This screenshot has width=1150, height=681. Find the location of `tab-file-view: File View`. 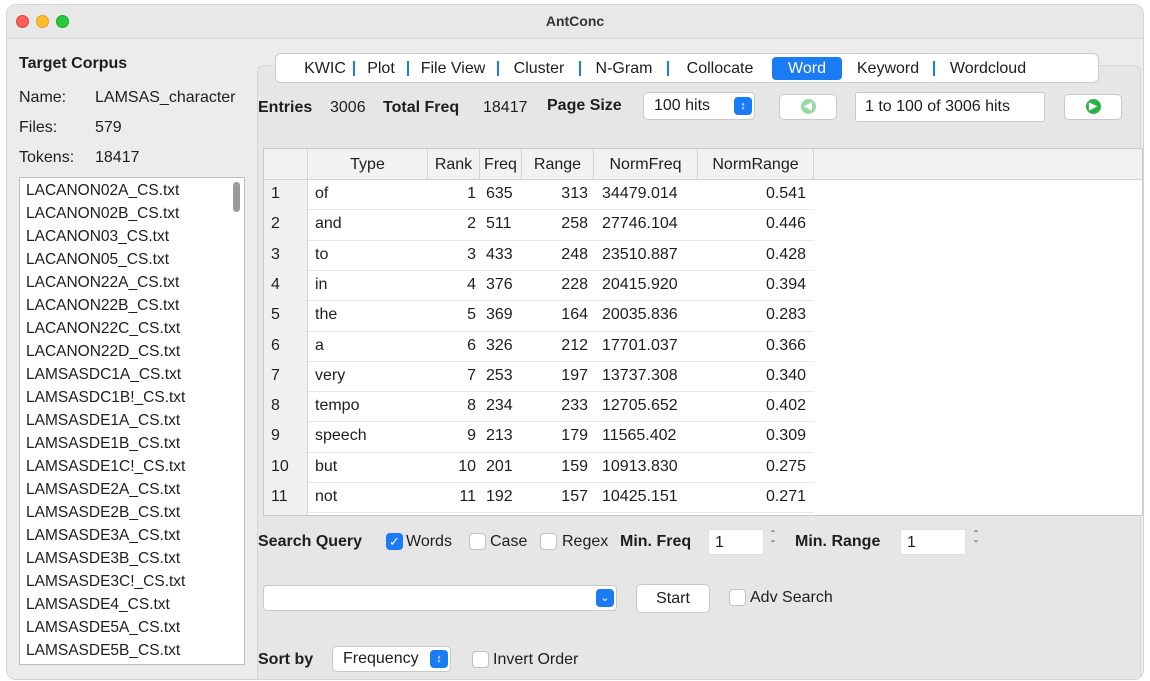

tab-file-view: File View is located at coordinates (453, 68).